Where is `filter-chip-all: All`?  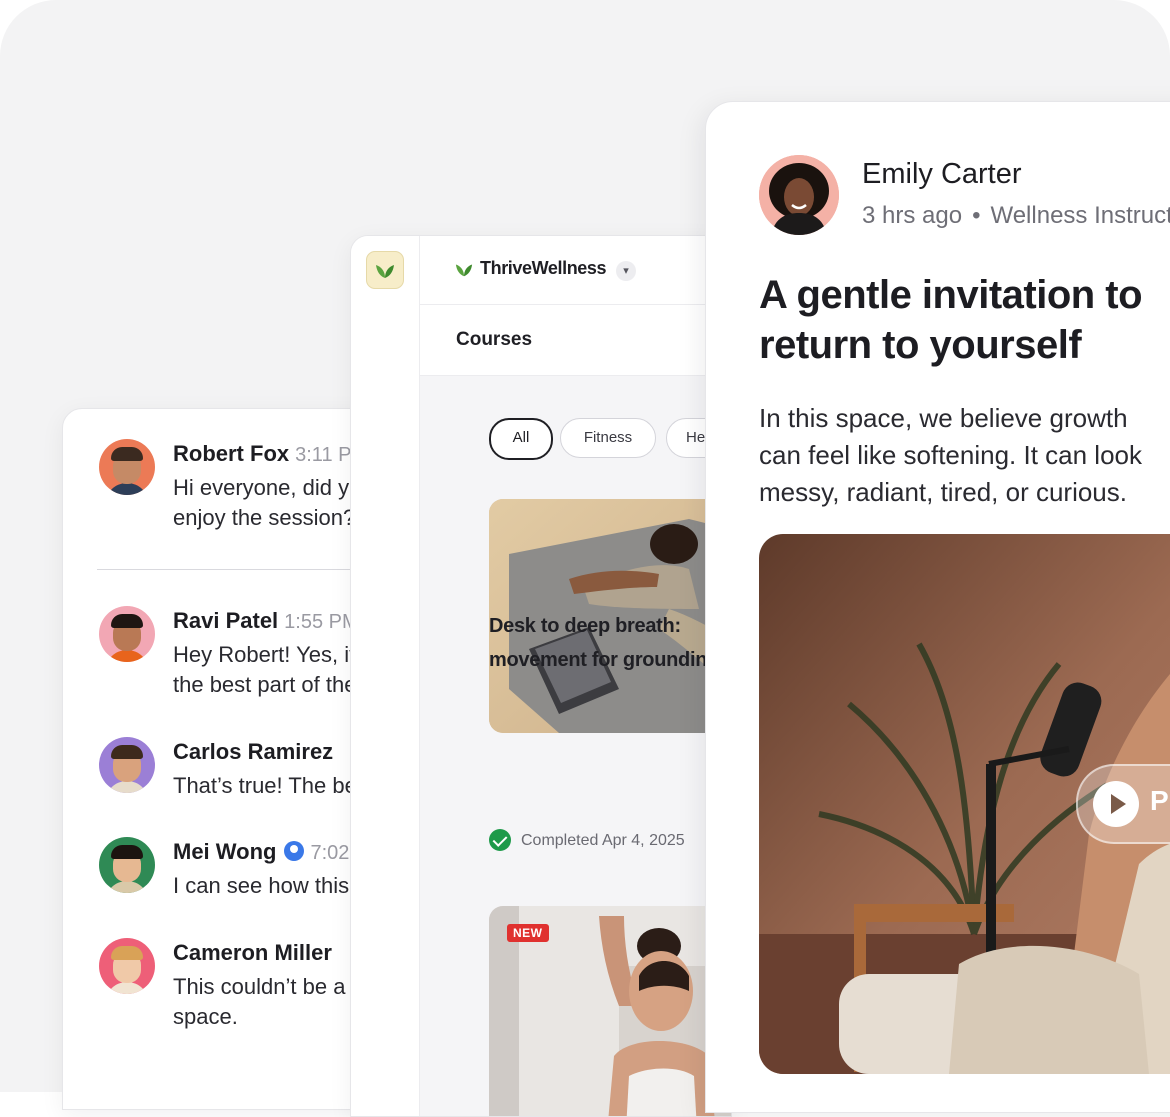 filter-chip-all: All is located at coordinates (521, 439).